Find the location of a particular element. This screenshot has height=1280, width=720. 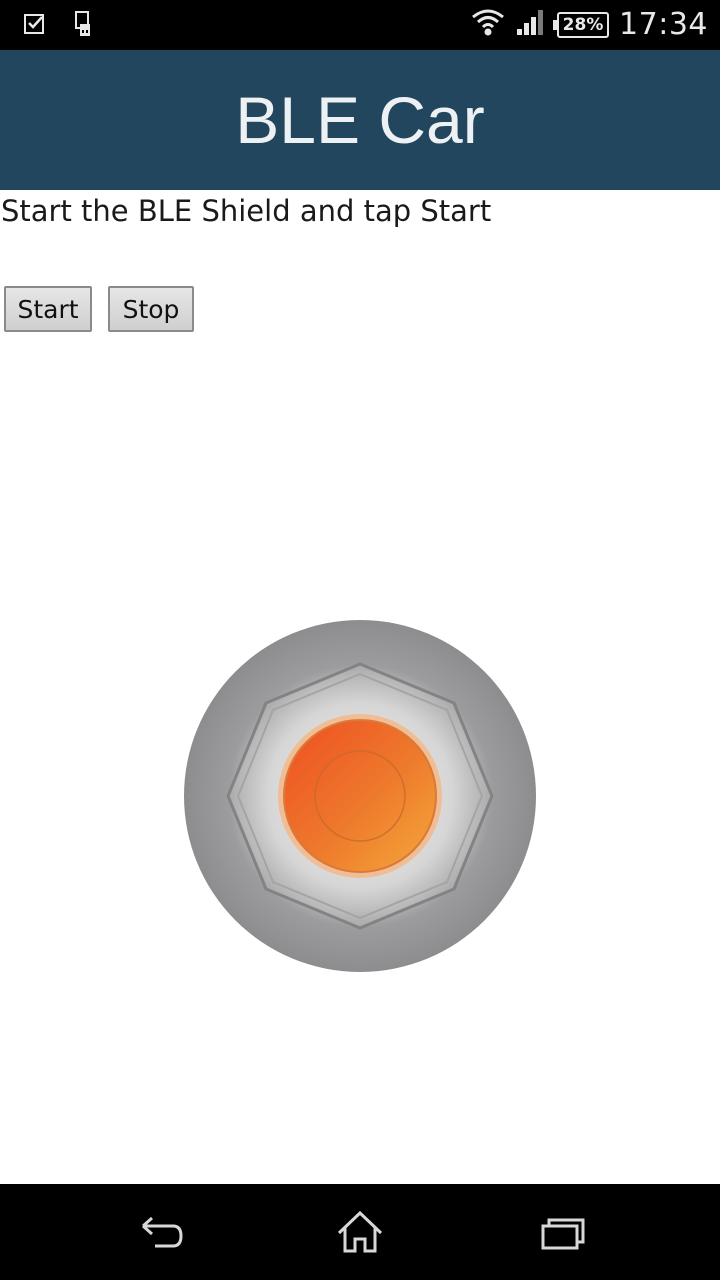

recent-apps-button is located at coordinates (560, 1232).